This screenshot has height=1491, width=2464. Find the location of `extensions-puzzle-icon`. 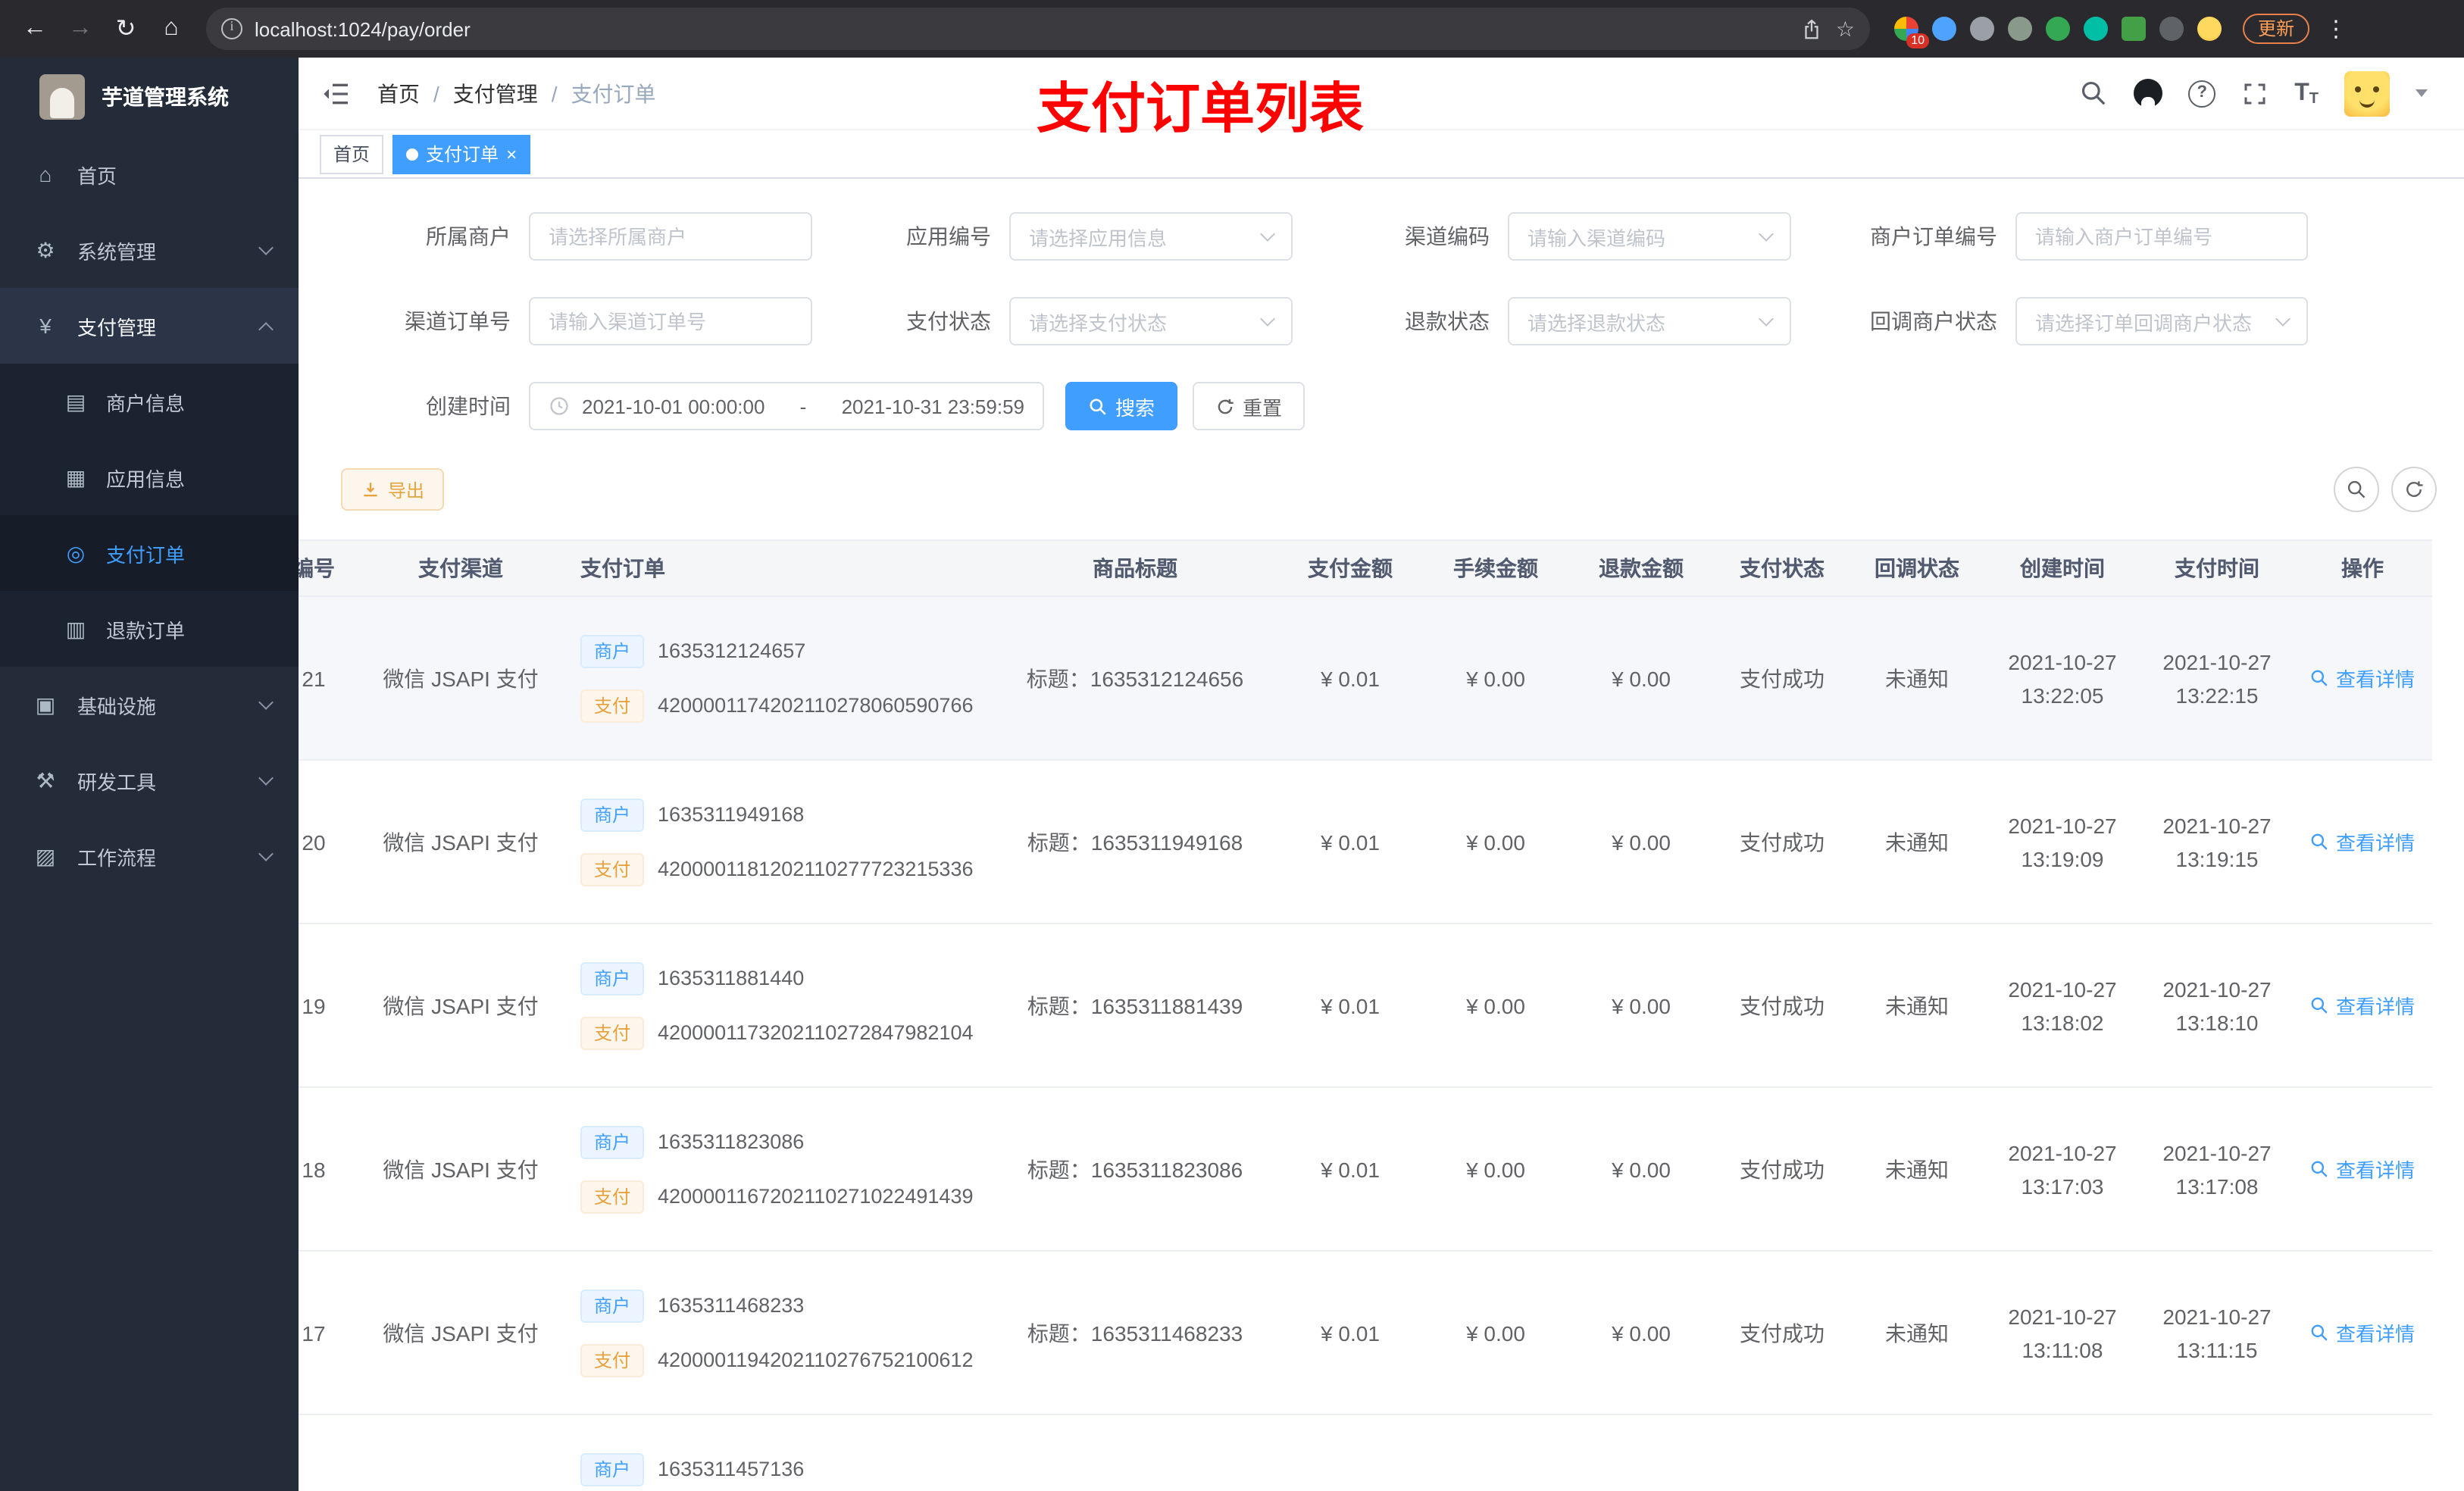

extensions-puzzle-icon is located at coordinates (2171, 29).